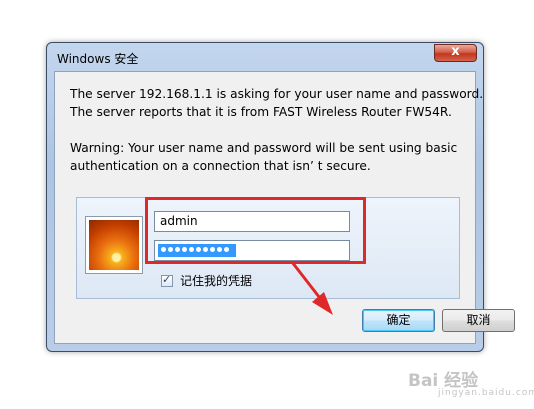 The image size is (534, 409). What do you see at coordinates (486, 393) in the screenshot?
I see `watermark-url: jingyan.baidu.com` at bounding box center [486, 393].